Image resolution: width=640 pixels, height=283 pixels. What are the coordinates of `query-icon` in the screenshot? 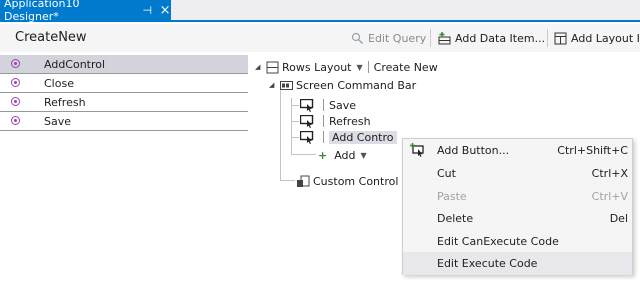 It's located at (357, 38).